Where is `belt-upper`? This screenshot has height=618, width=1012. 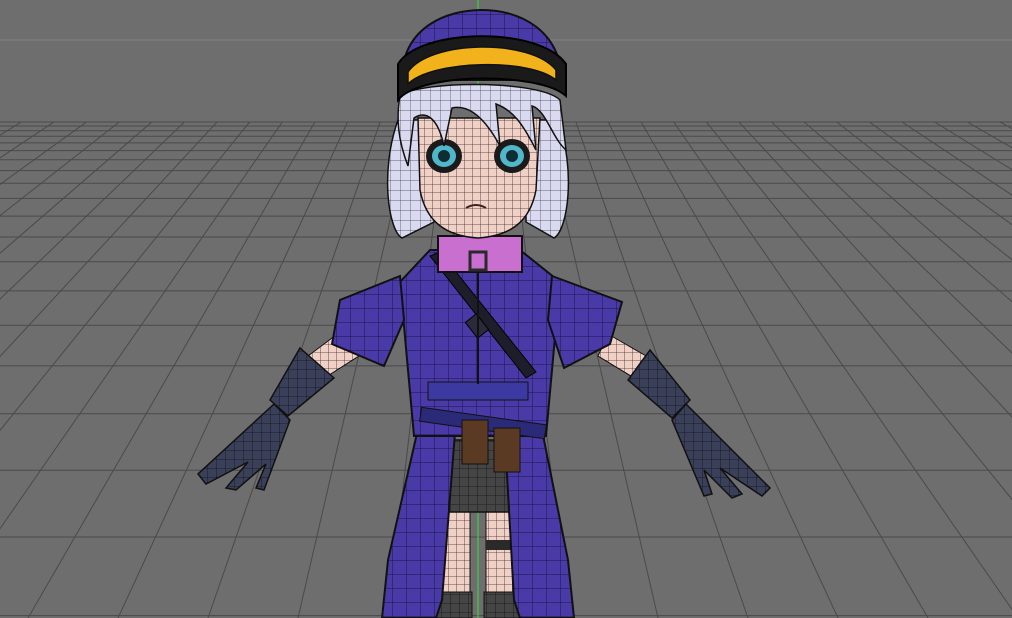 belt-upper is located at coordinates (478, 391).